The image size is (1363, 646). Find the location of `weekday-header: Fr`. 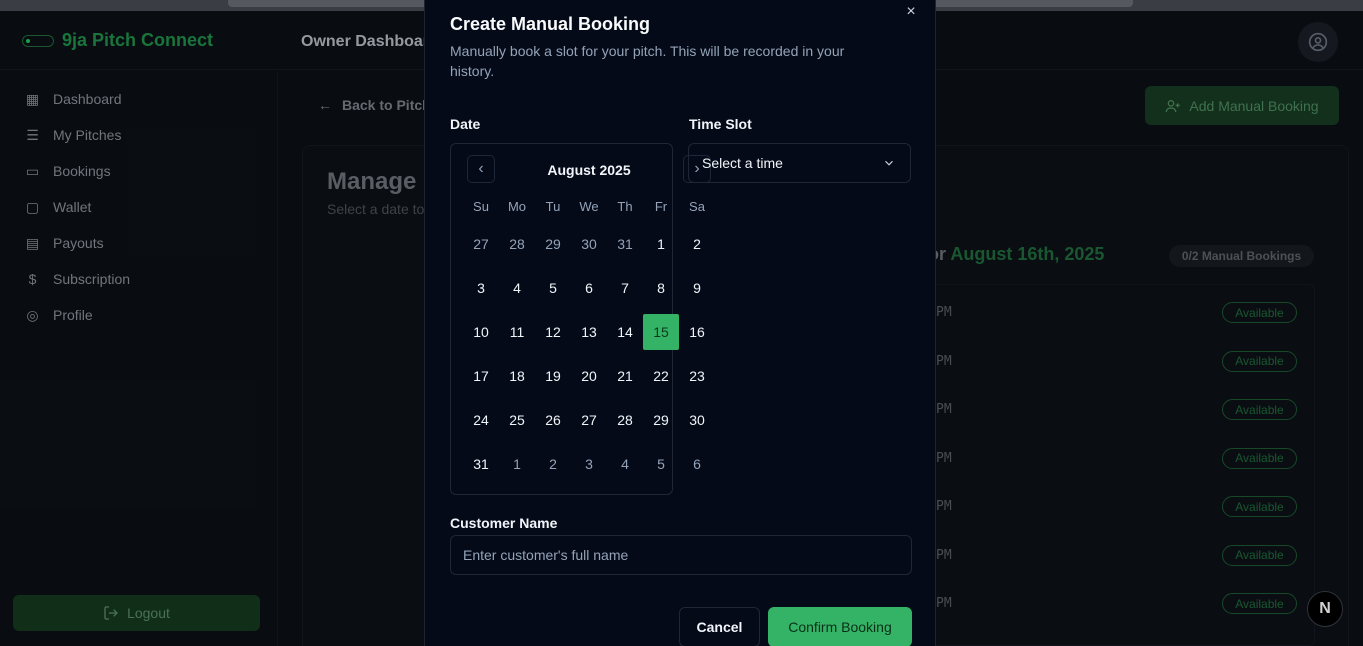

weekday-header: Fr is located at coordinates (661, 206).